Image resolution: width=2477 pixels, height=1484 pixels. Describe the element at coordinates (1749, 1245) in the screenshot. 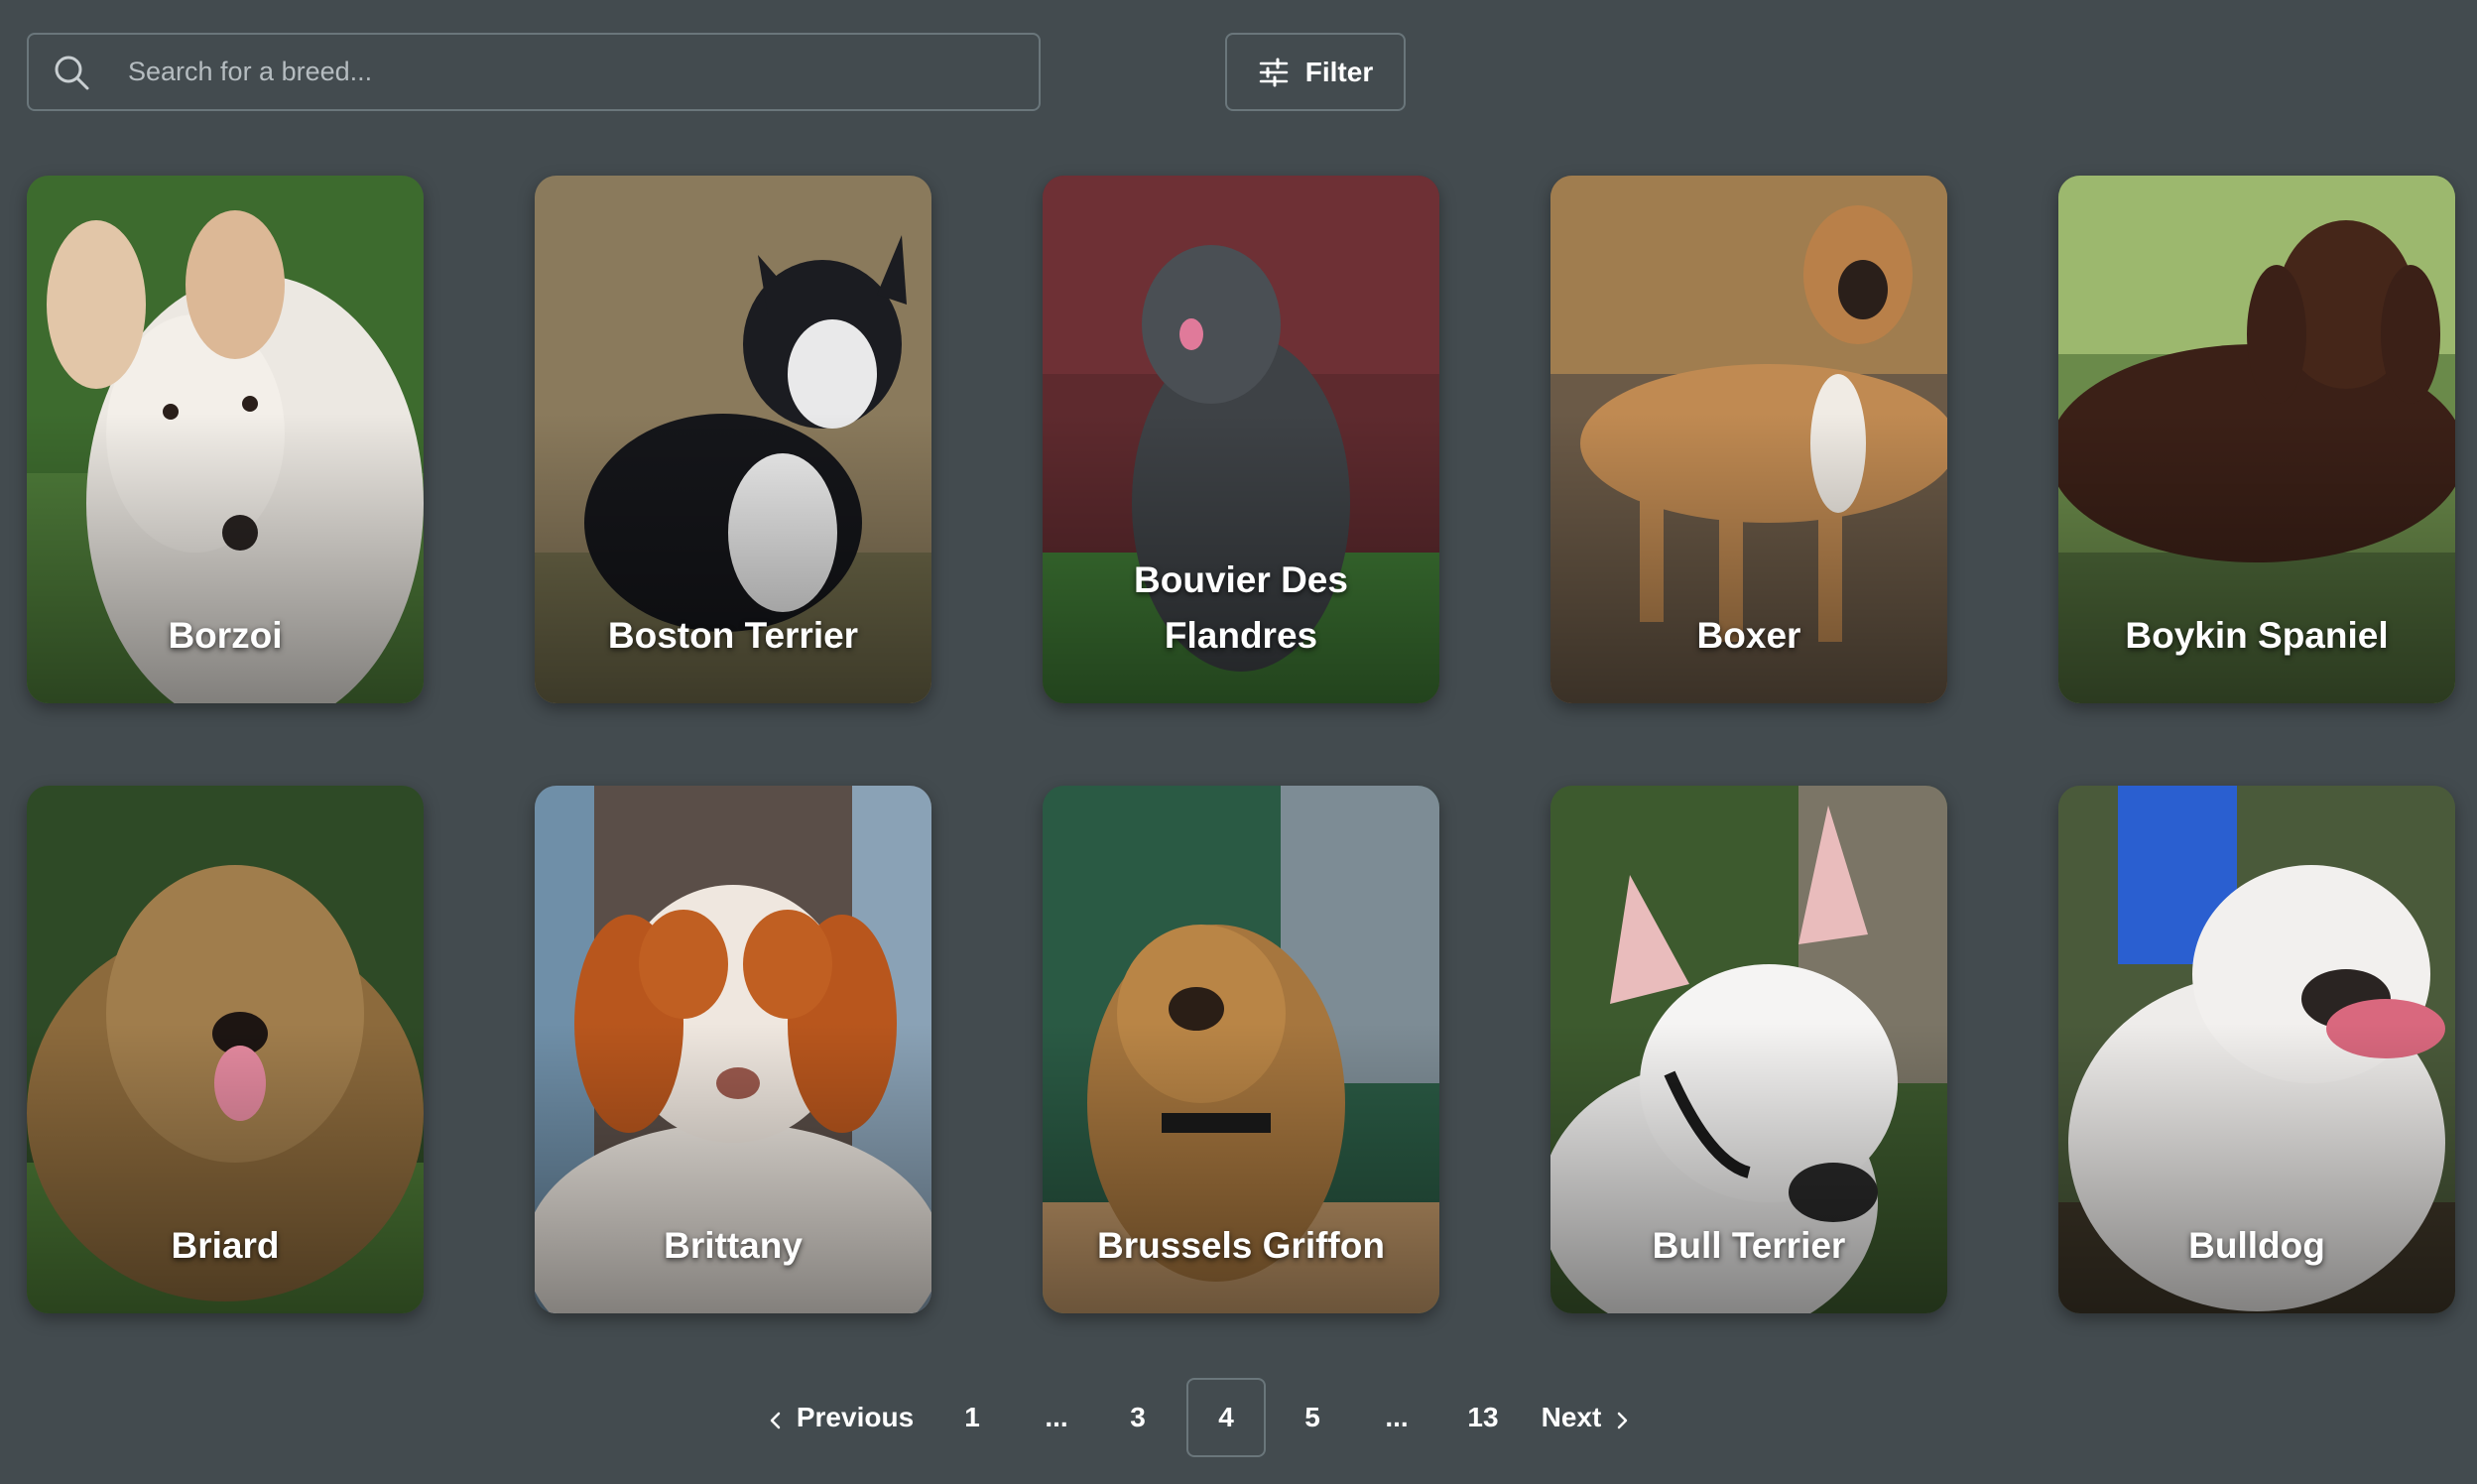

I see `breed-name: Bull Terrier` at that location.